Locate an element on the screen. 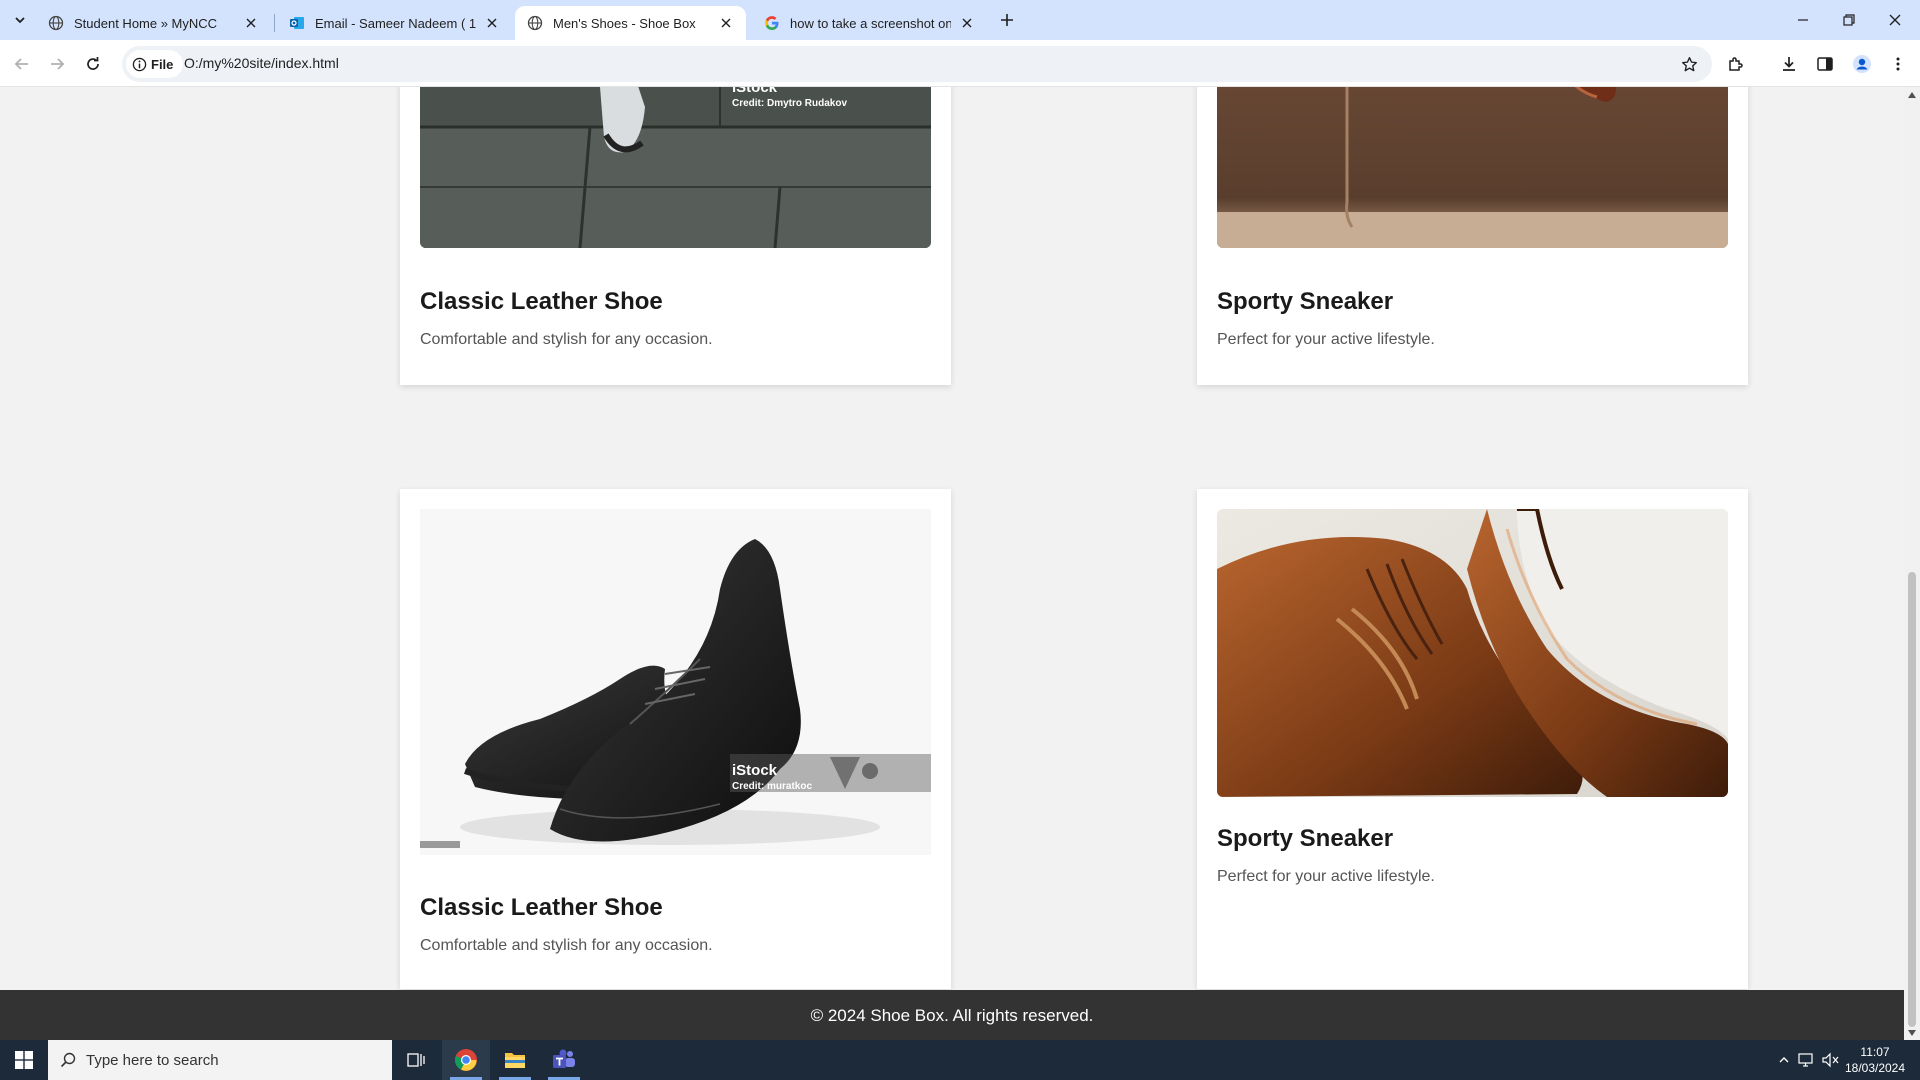  search-icon is located at coordinates (68, 1060).